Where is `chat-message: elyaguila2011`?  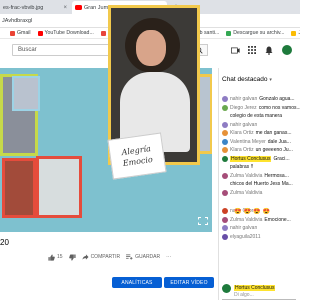 chat-message: elyaguila2011 is located at coordinates (261, 237).